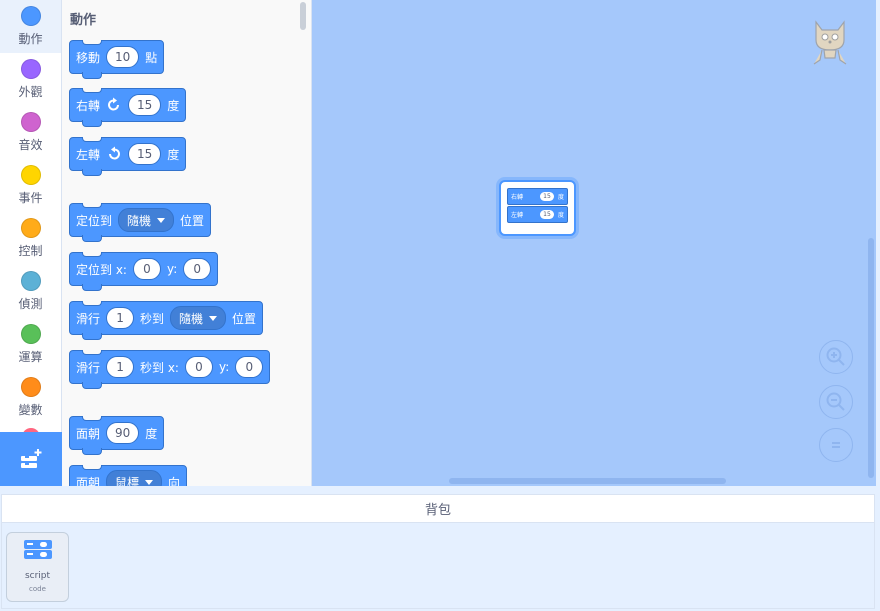 Image resolution: width=880 pixels, height=611 pixels. What do you see at coordinates (30, 228) in the screenshot?
I see `category-control-dot` at bounding box center [30, 228].